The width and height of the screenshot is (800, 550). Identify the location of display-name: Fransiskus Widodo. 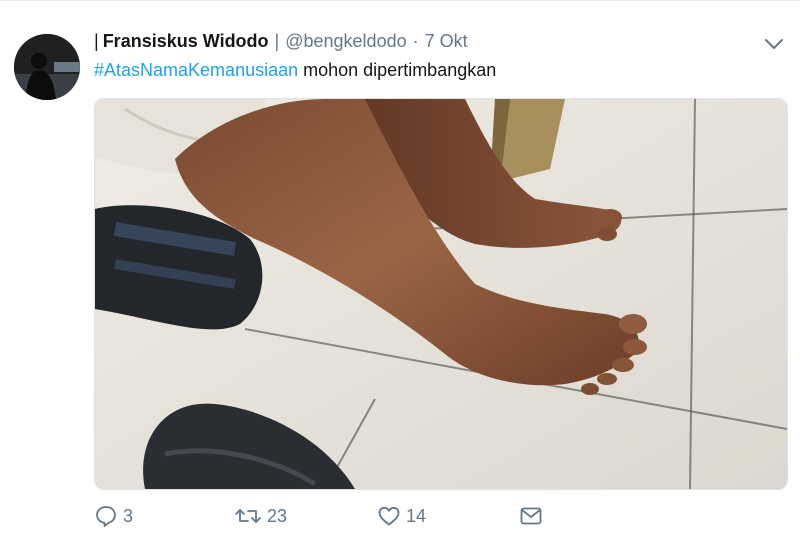
(186, 41).